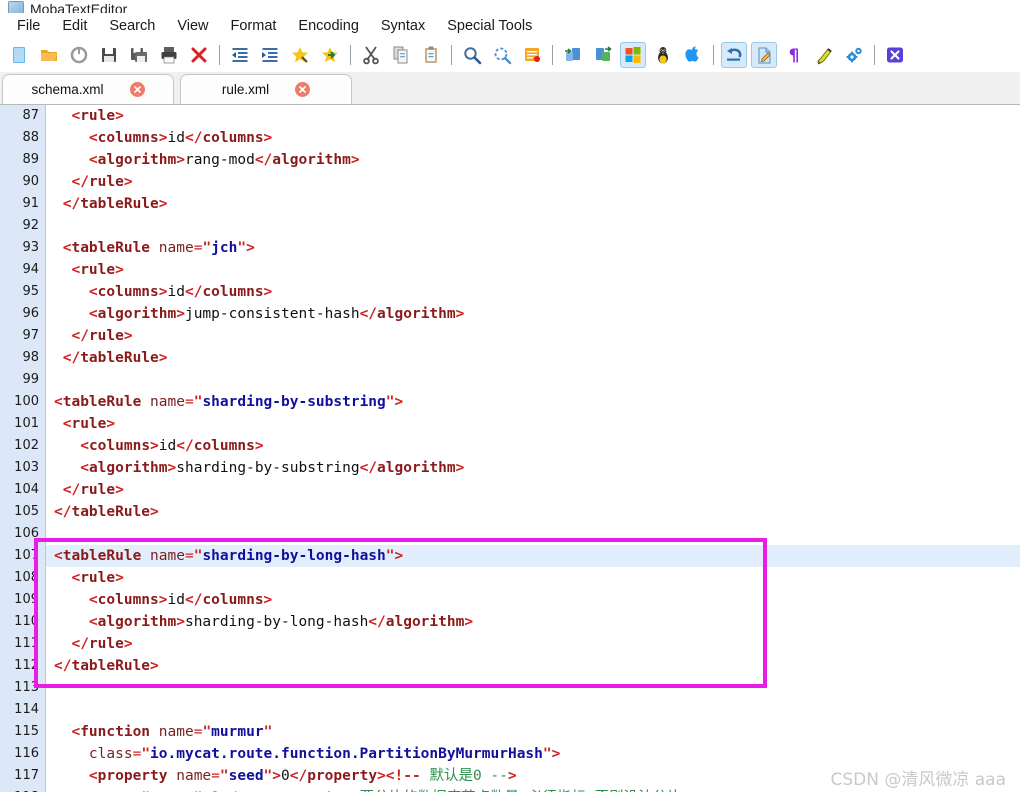  I want to click on code-line: 108 <rule>, so click(510, 578).